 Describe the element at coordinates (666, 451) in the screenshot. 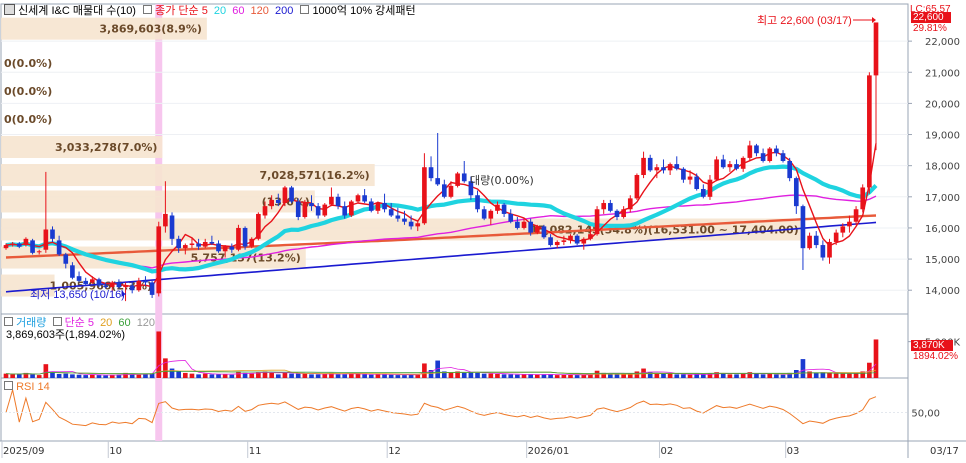

I see `x-axis-label: 02` at that location.